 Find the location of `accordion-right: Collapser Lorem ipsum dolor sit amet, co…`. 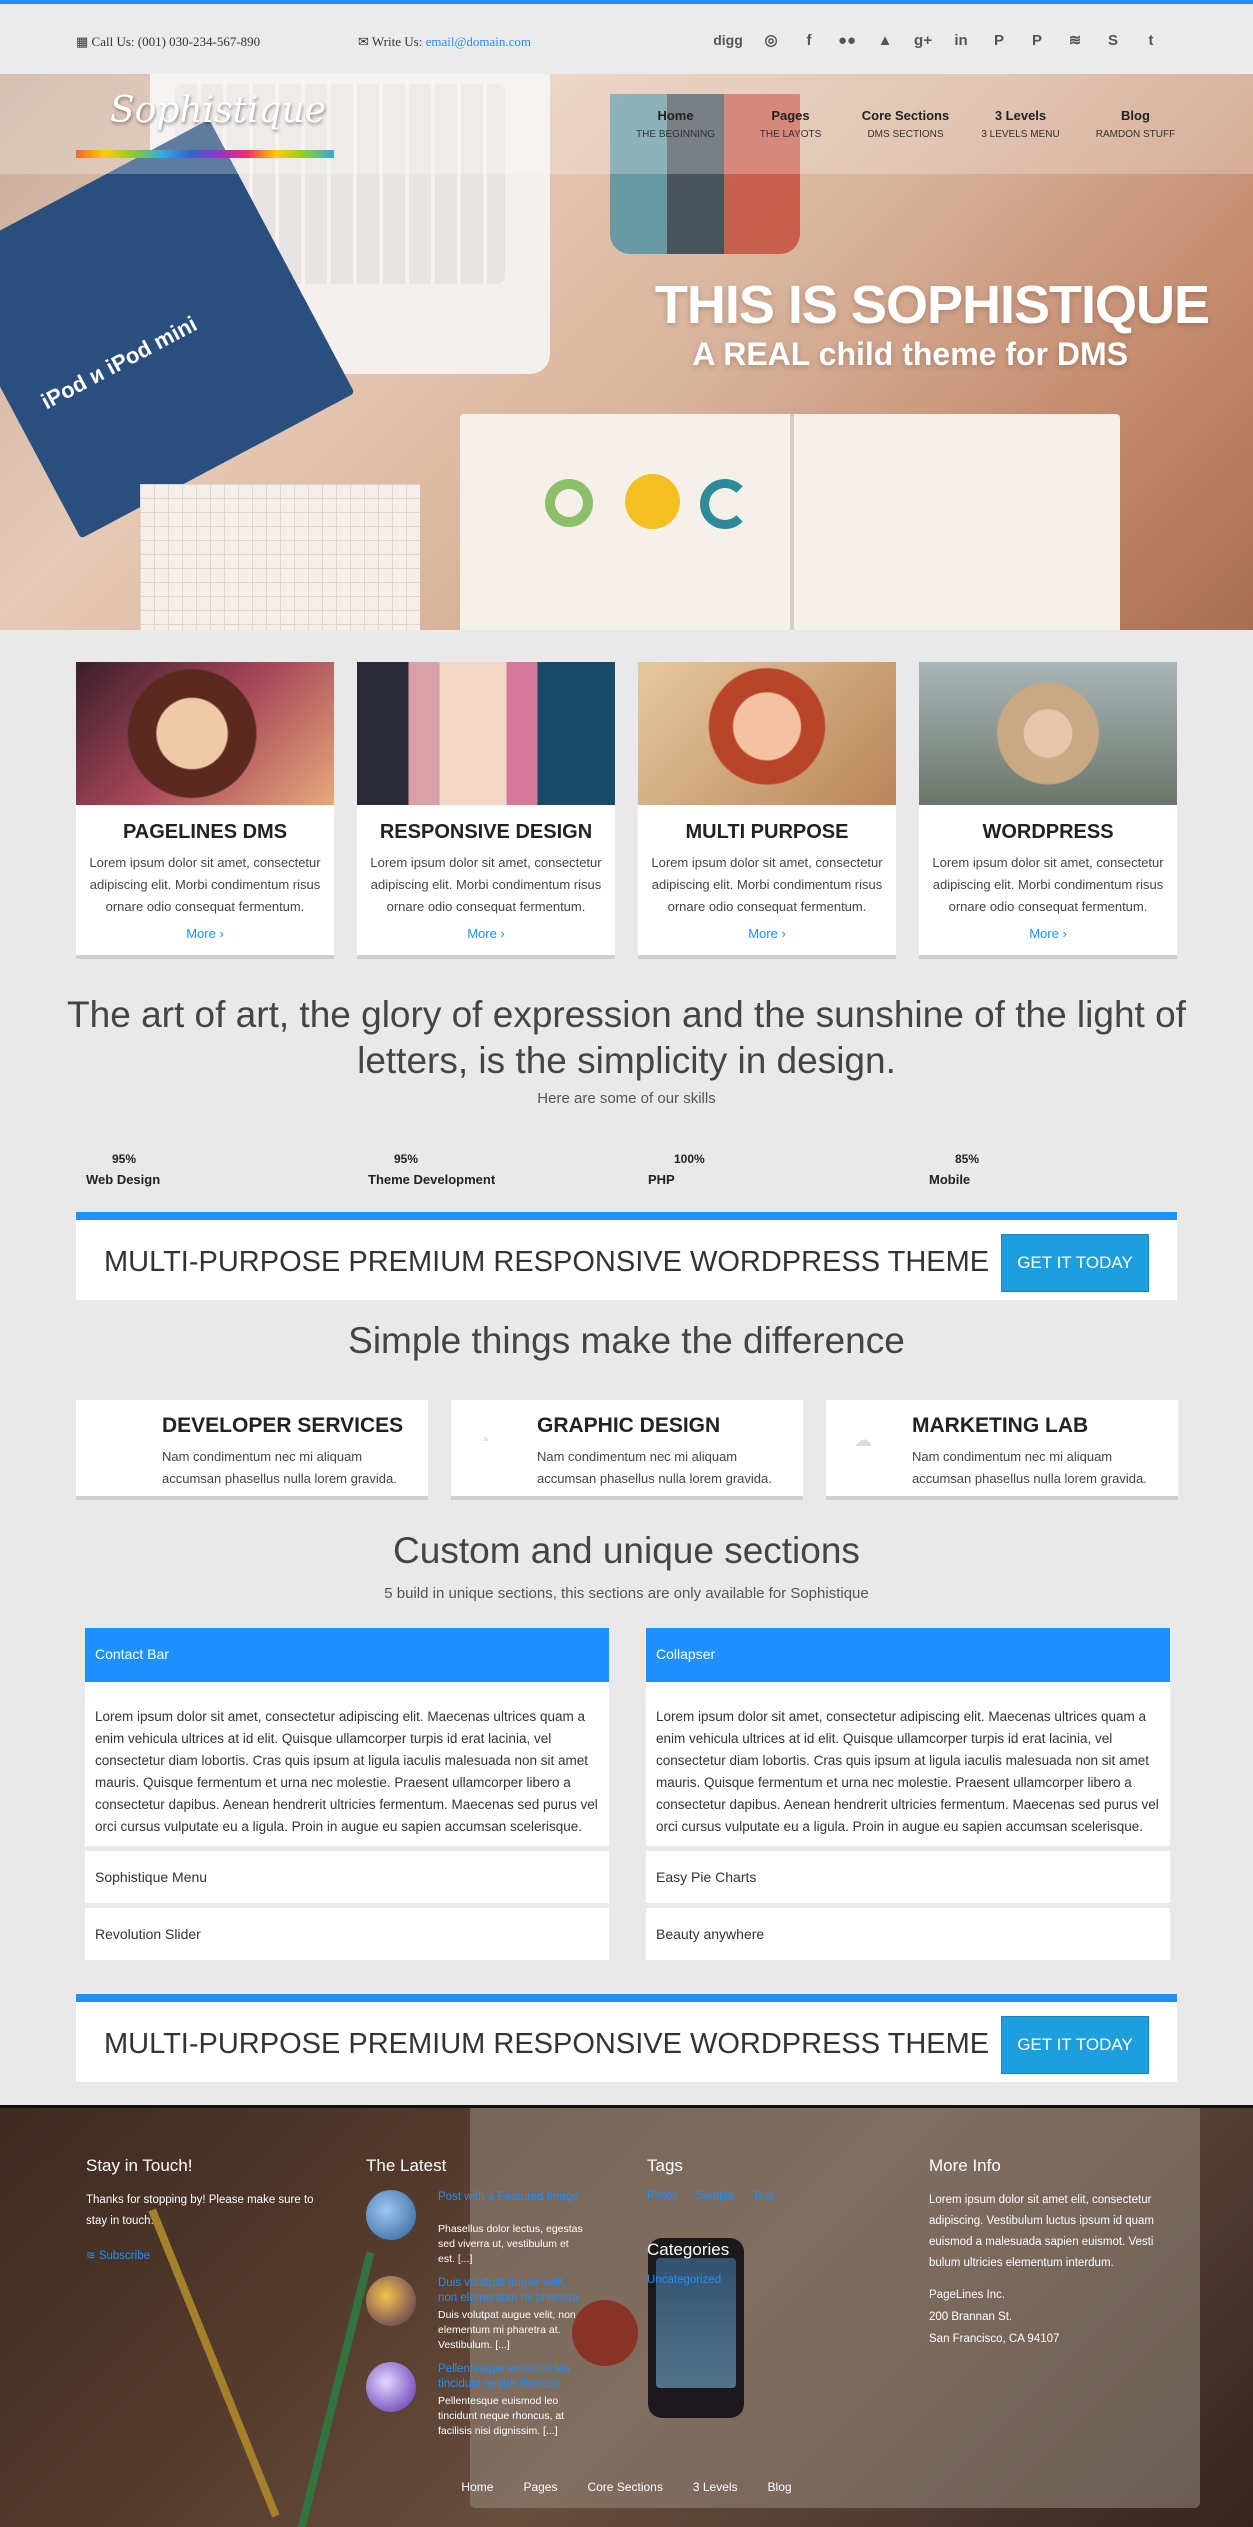

accordion-right: Collapser Lorem ipsum dolor sit amet, co… is located at coordinates (908, 1794).